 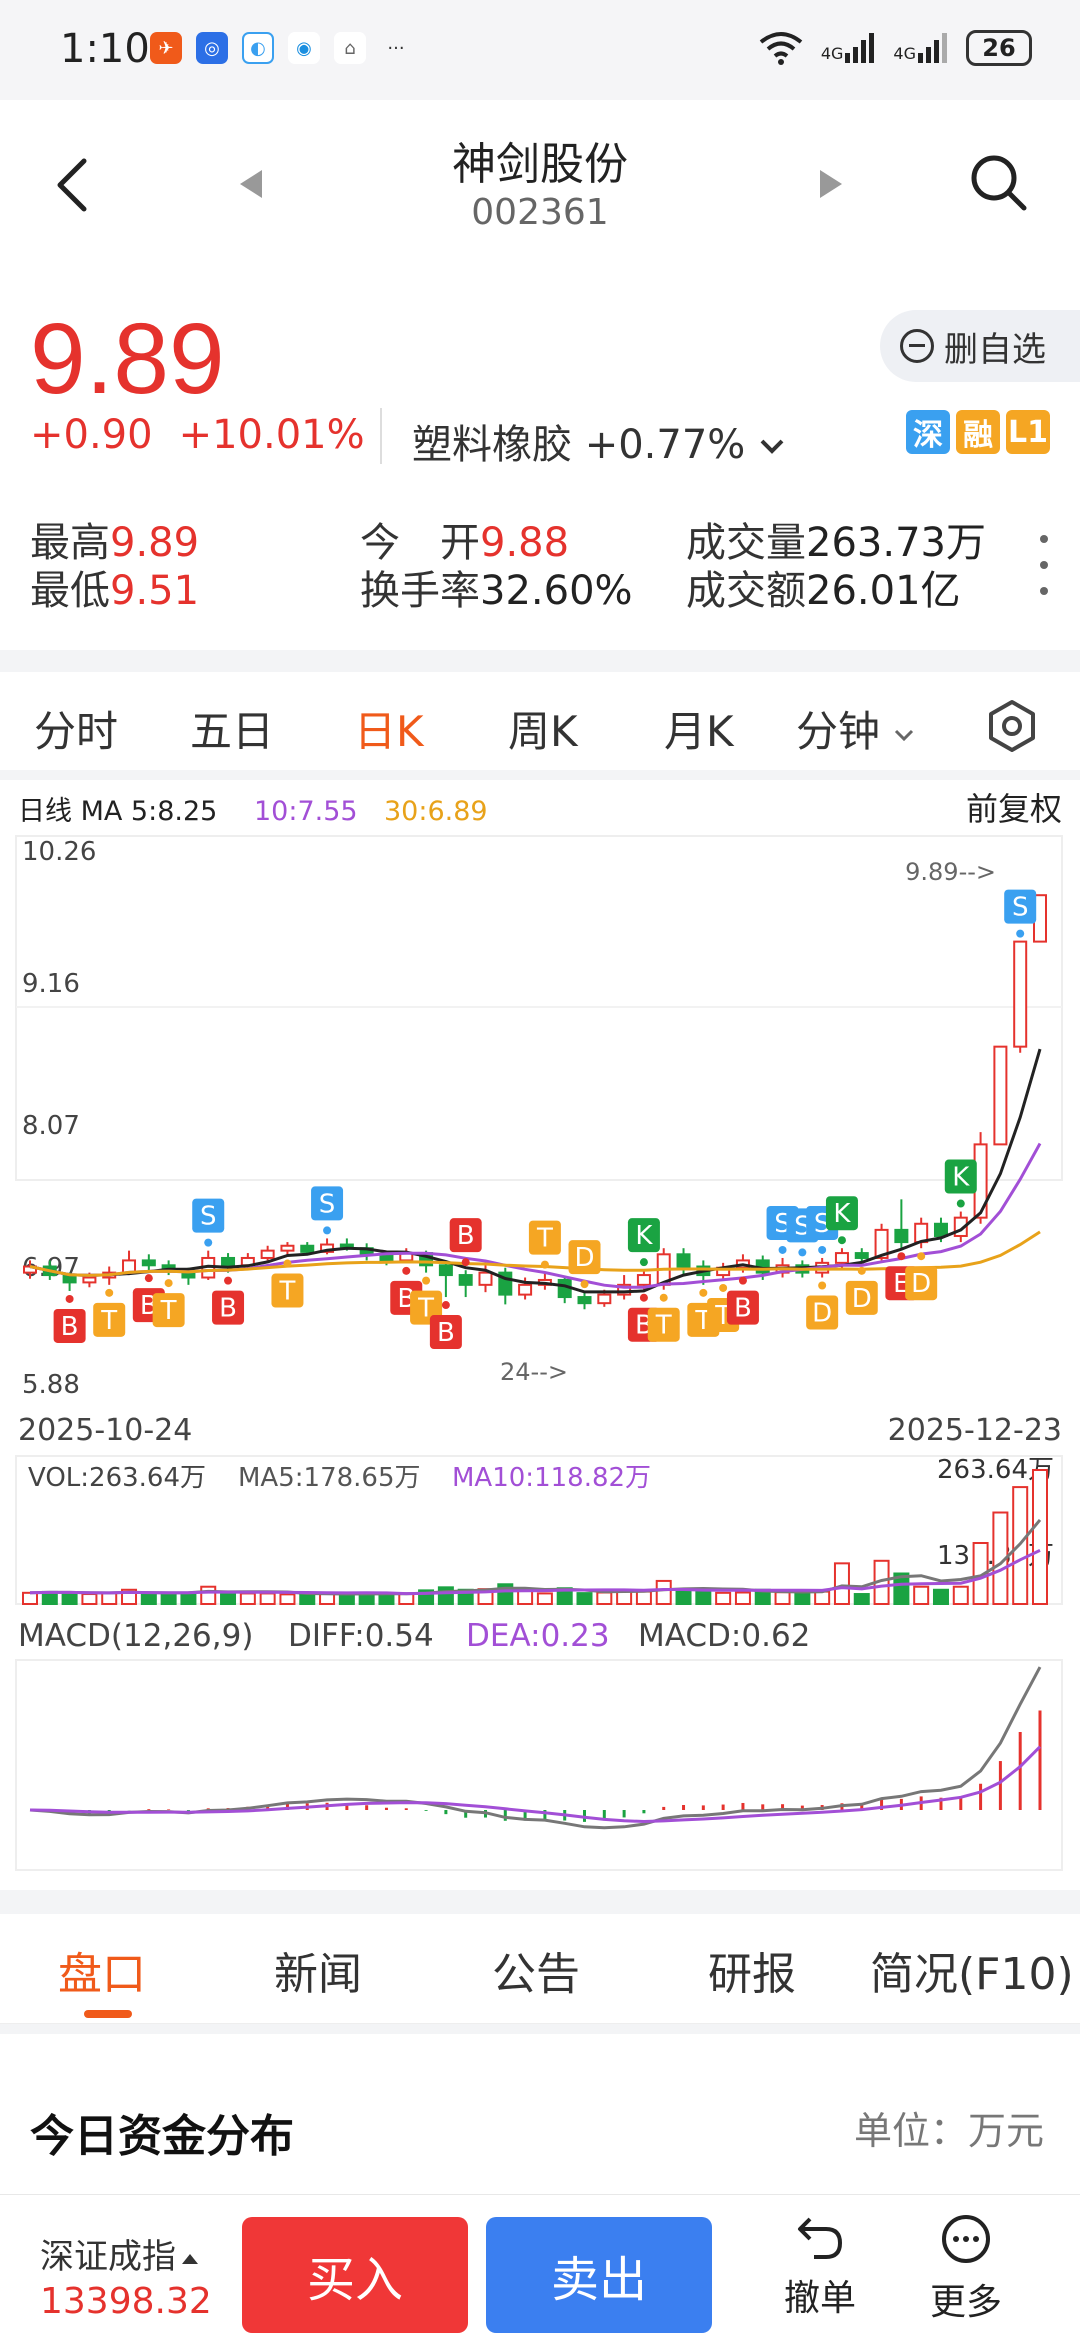 I want to click on signal-badge-text: K, so click(x=644, y=1236).